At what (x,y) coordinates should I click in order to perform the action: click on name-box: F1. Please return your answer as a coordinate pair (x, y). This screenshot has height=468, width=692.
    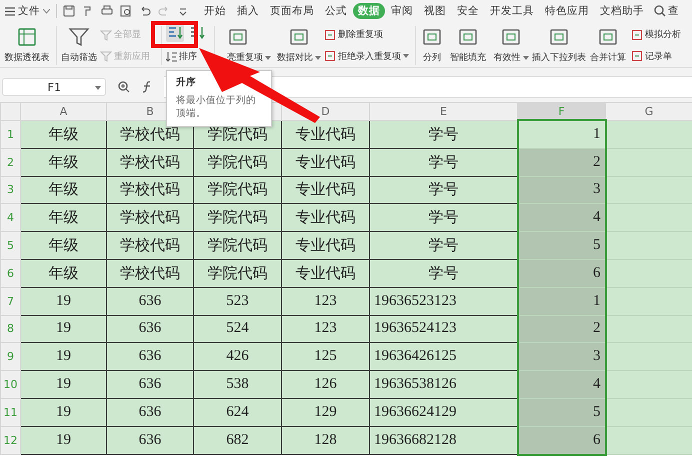
    Looking at the image, I should click on (54, 87).